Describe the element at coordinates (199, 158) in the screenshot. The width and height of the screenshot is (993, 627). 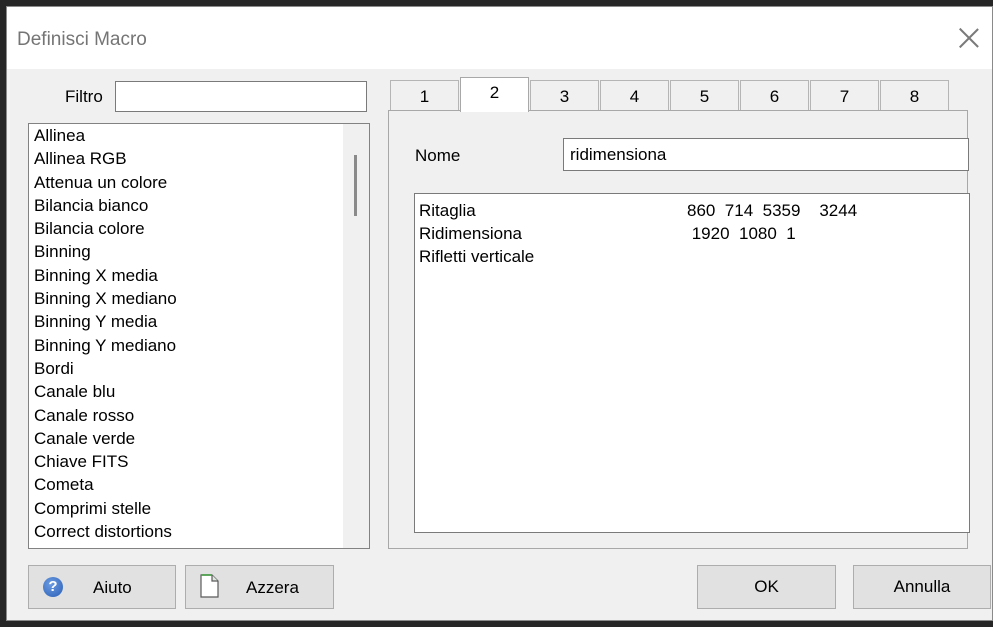
I see `command-list-item: Allinea RGB` at that location.